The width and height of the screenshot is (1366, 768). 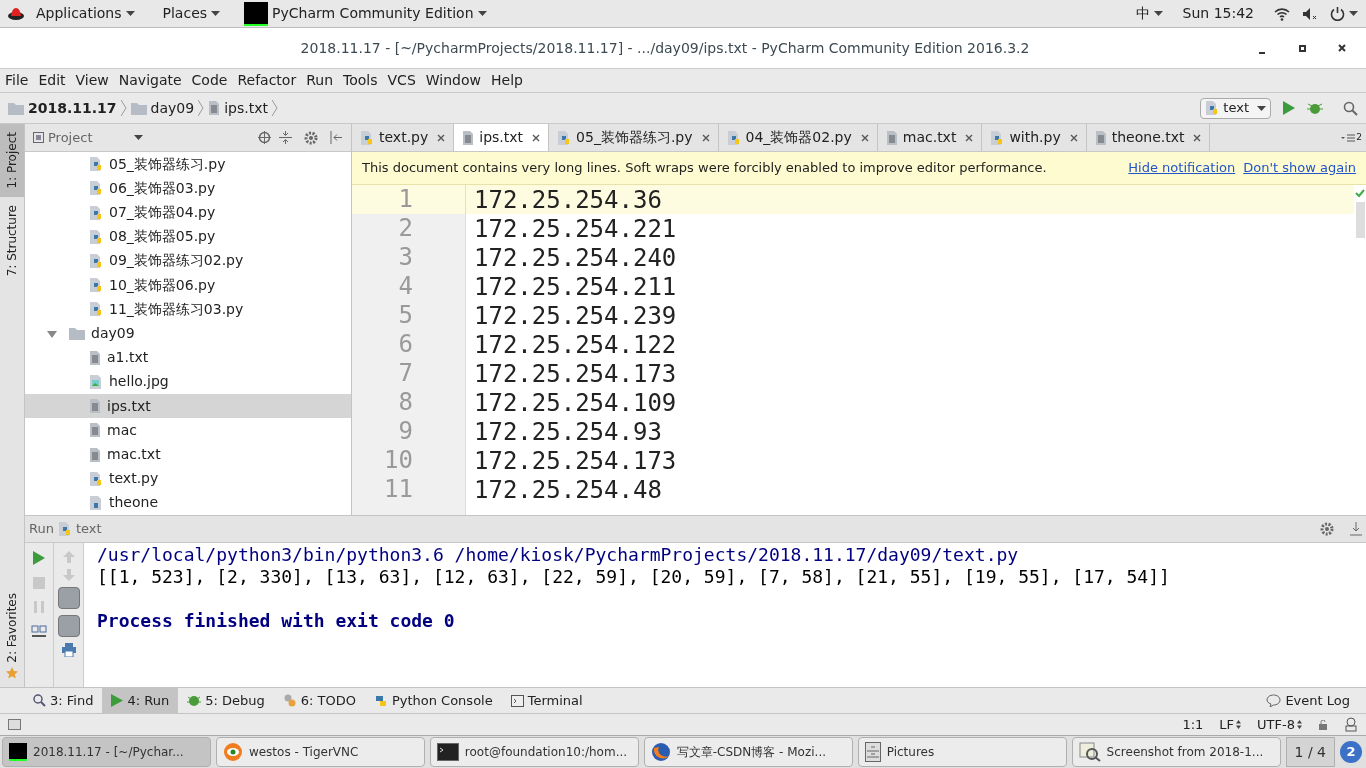 What do you see at coordinates (140, 700) in the screenshot?
I see `tool-window-button: 4: Run` at bounding box center [140, 700].